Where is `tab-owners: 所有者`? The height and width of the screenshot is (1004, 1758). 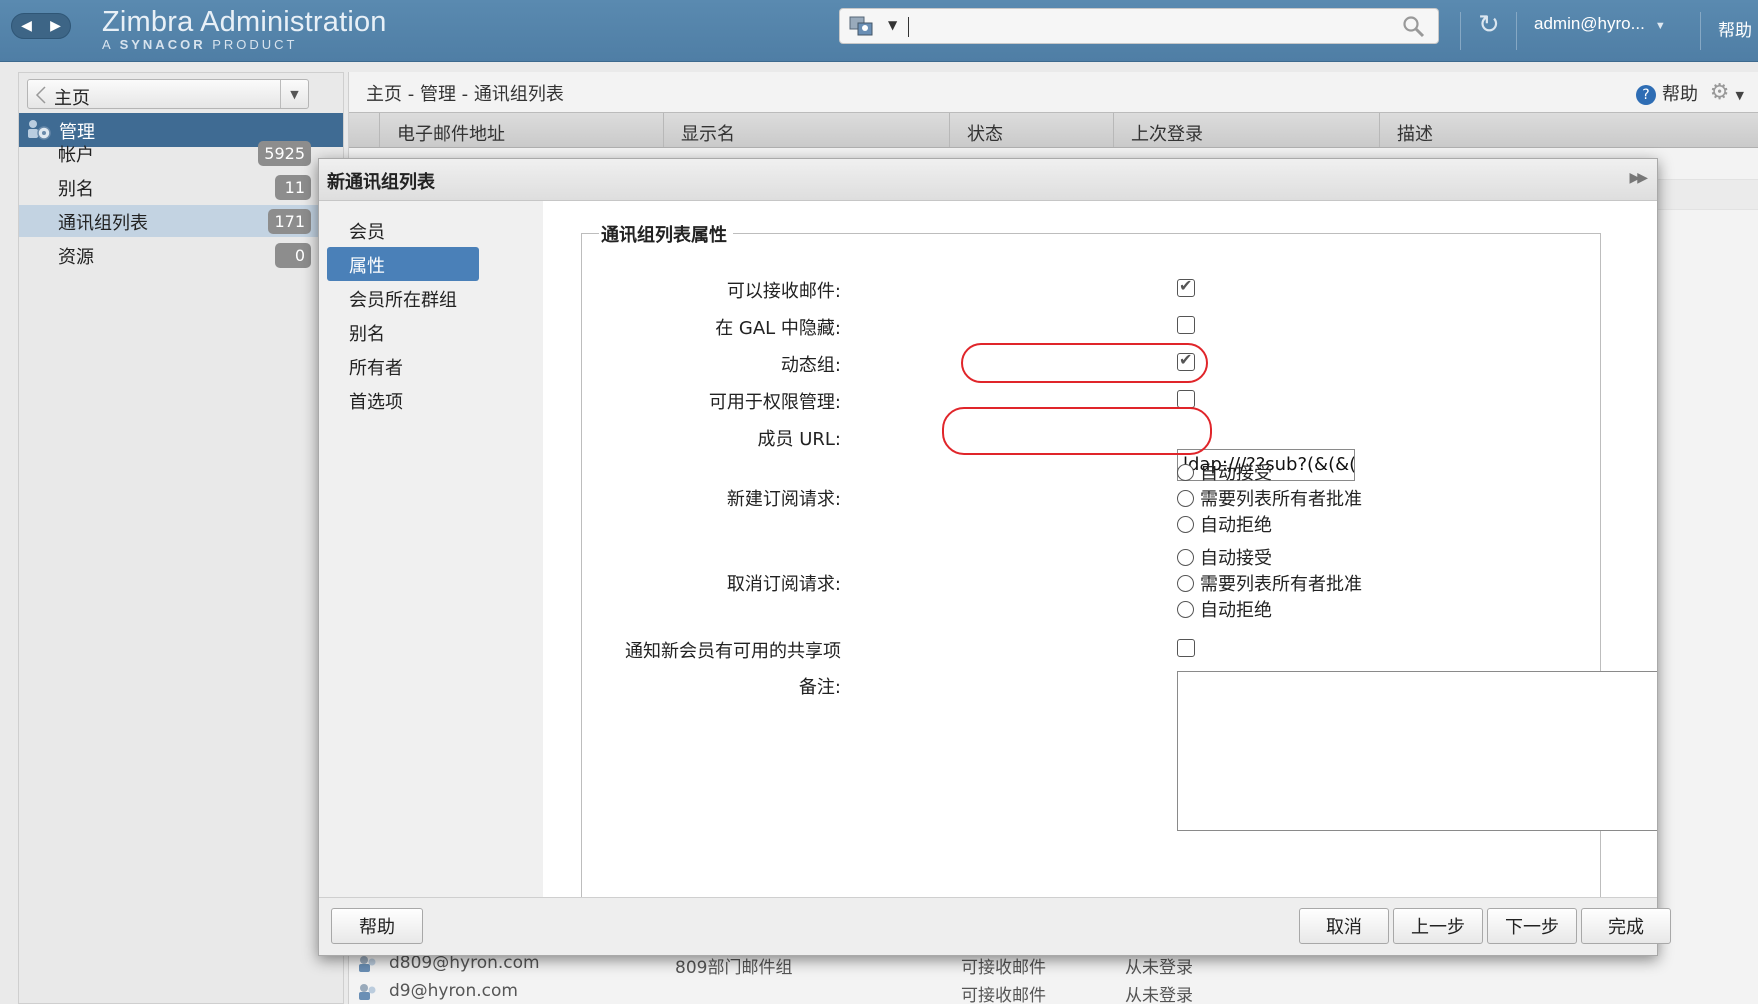
tab-owners: 所有者 is located at coordinates (403, 366).